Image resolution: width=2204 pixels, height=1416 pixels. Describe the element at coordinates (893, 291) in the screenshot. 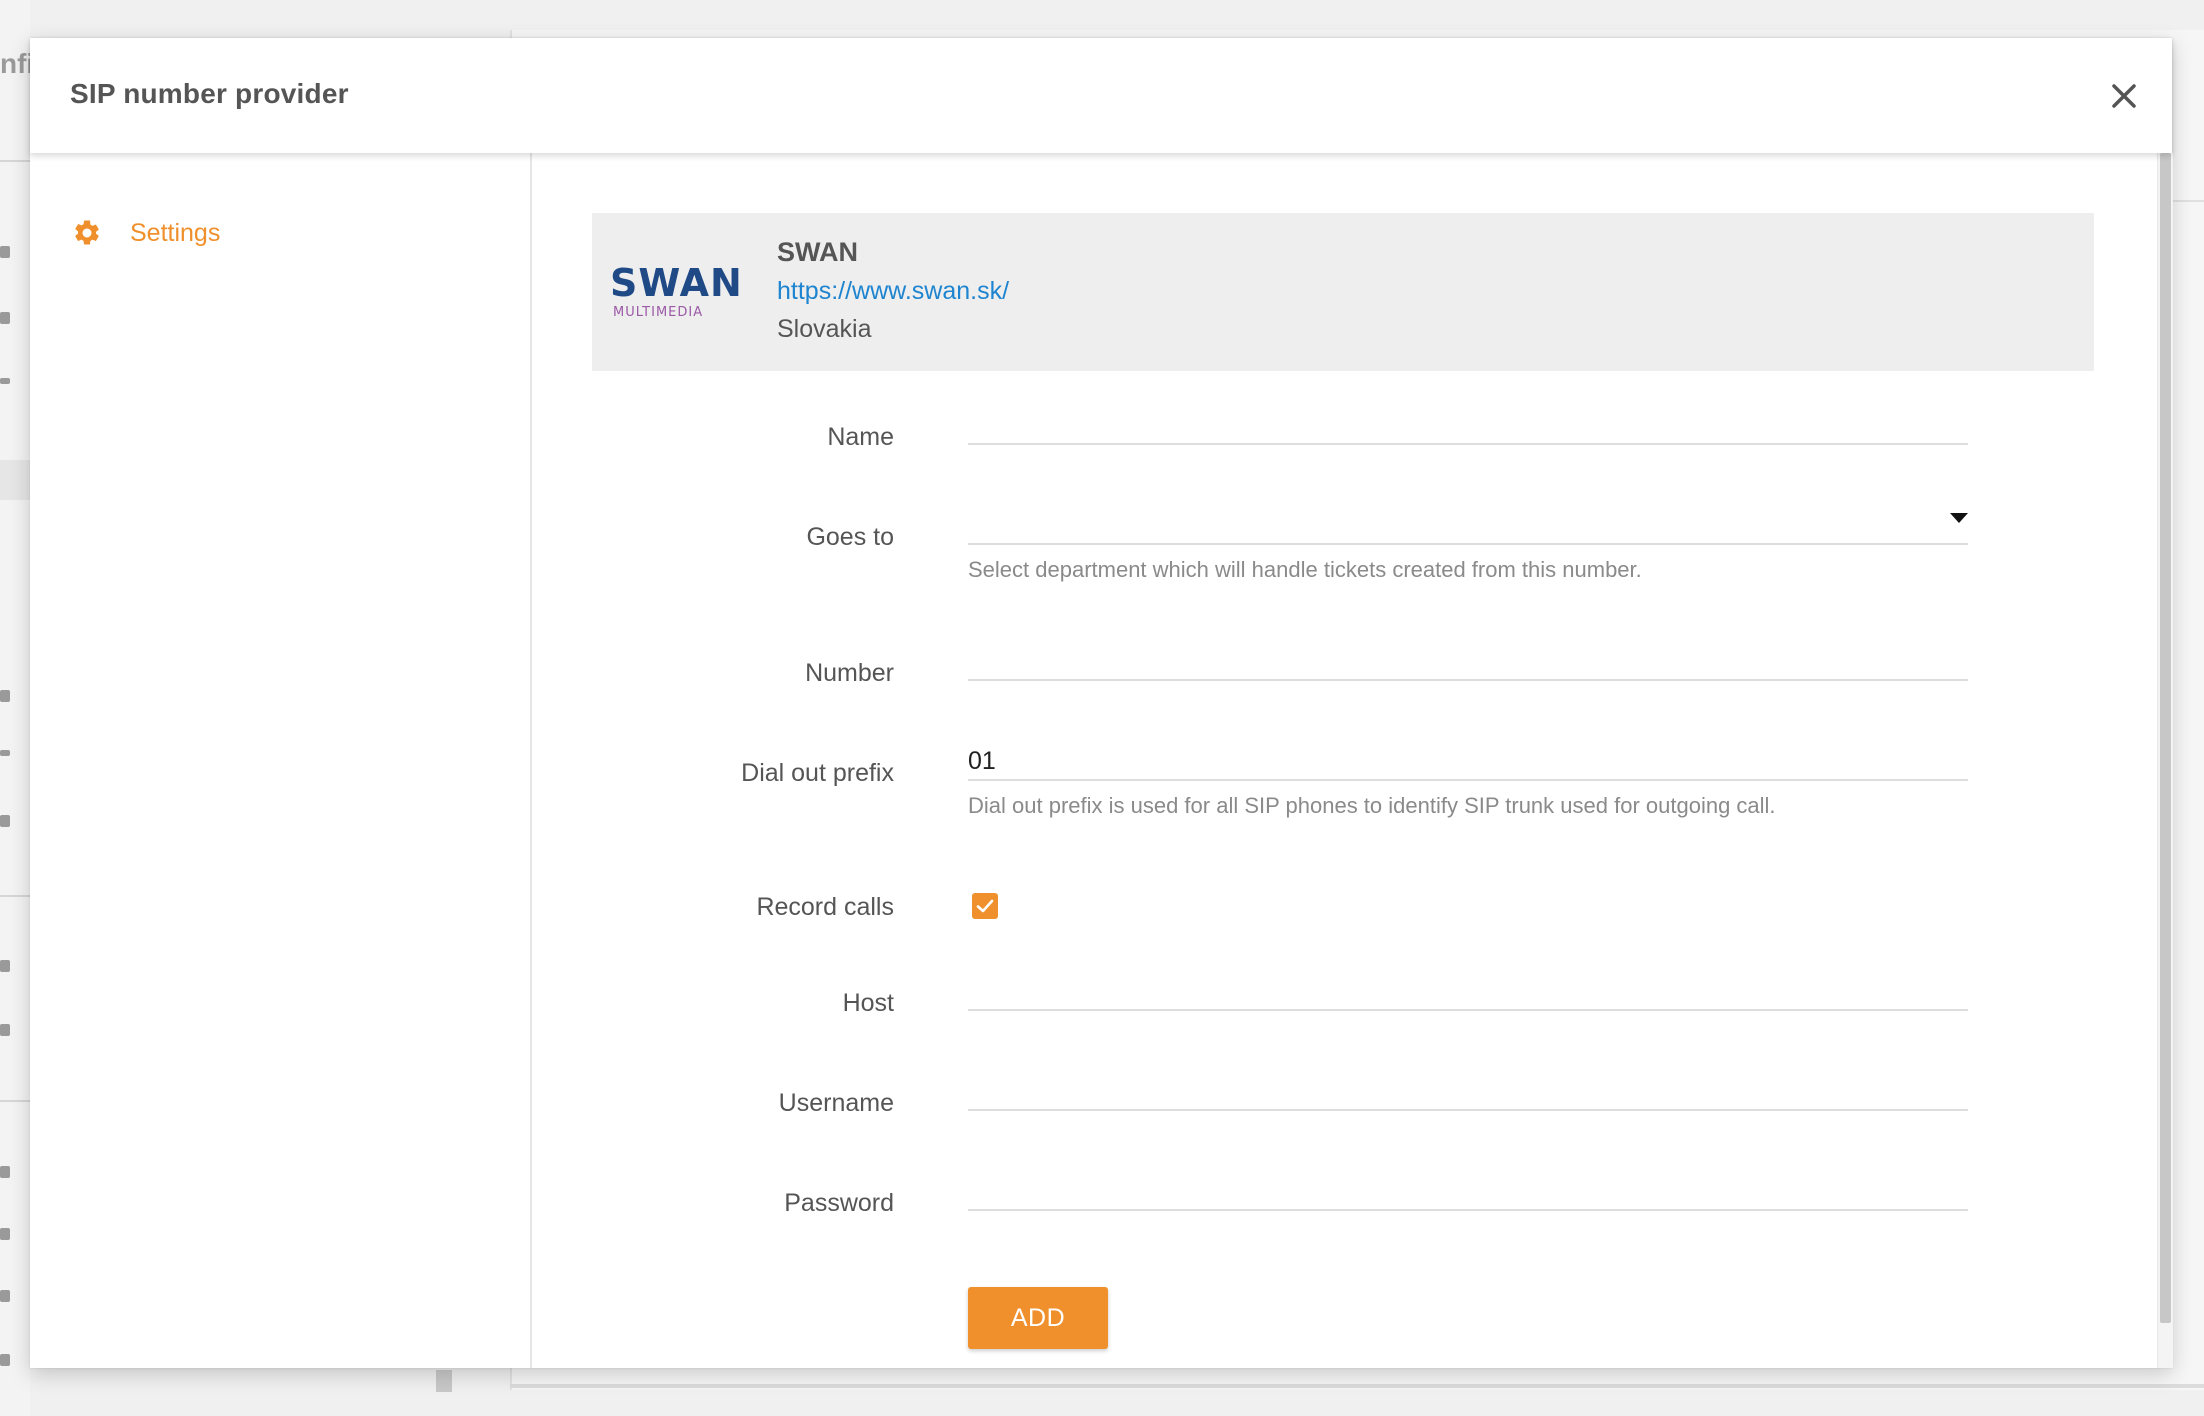

I see `provider-website-link: https://www.swan.sk/` at that location.